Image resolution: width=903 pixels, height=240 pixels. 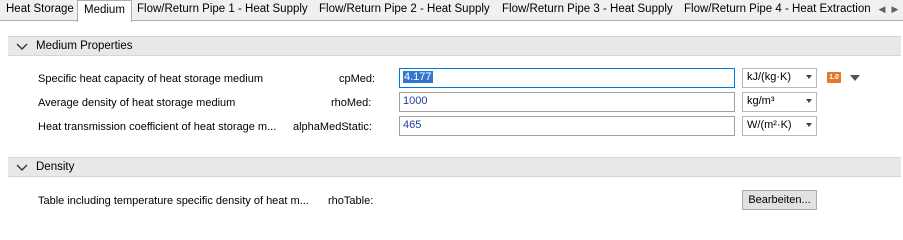 What do you see at coordinates (404, 10) in the screenshot?
I see `tab-flow-return-pipe-2: Flow/Return Pipe 2 - Heat Supply` at bounding box center [404, 10].